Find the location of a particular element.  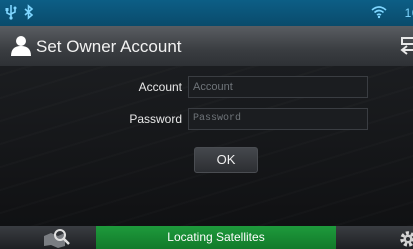

page-title: Set Owner Account is located at coordinates (109, 46).